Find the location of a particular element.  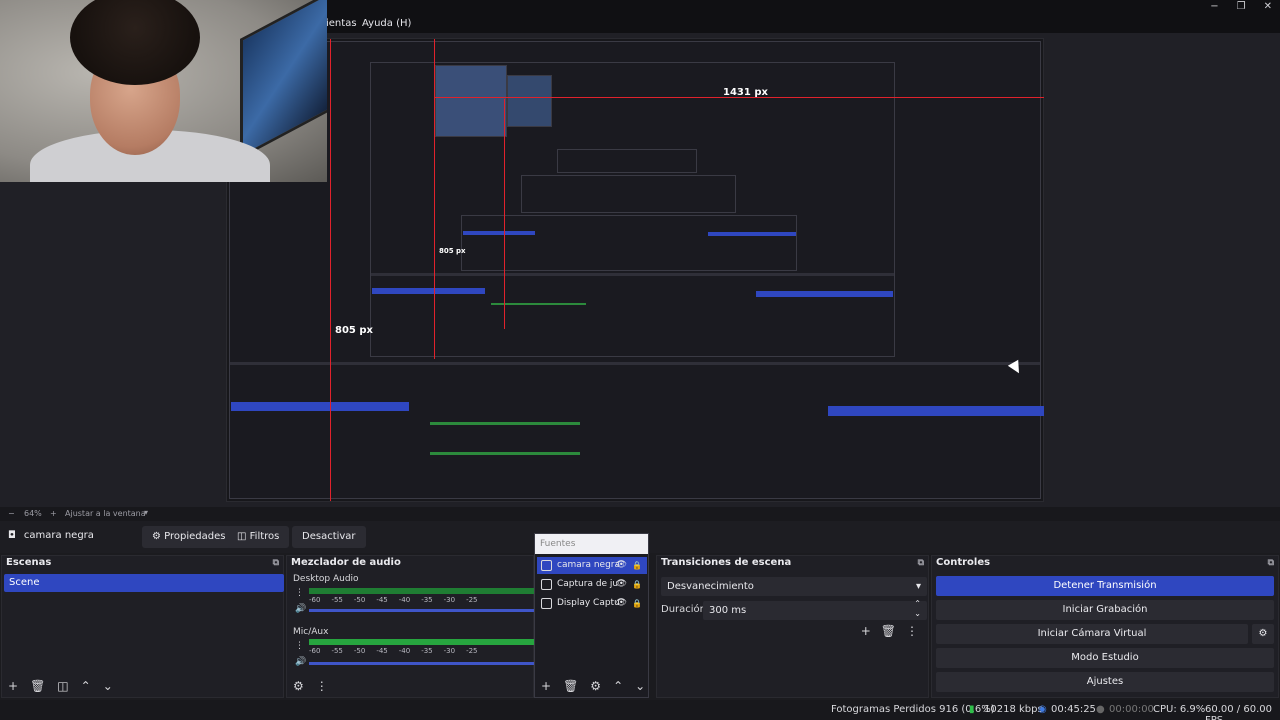

record-icon: ● is located at coordinates (1100, 709).